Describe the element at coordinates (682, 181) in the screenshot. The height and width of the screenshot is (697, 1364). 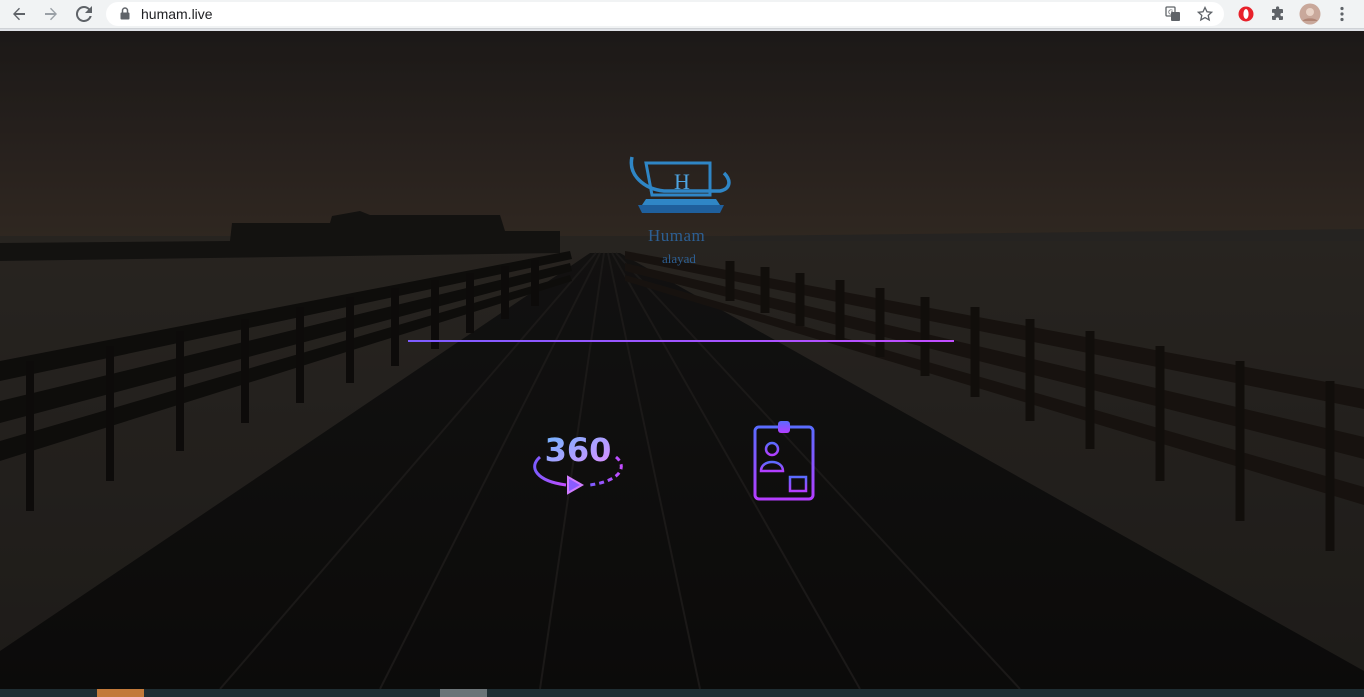
I see `logo-letter: H` at that location.